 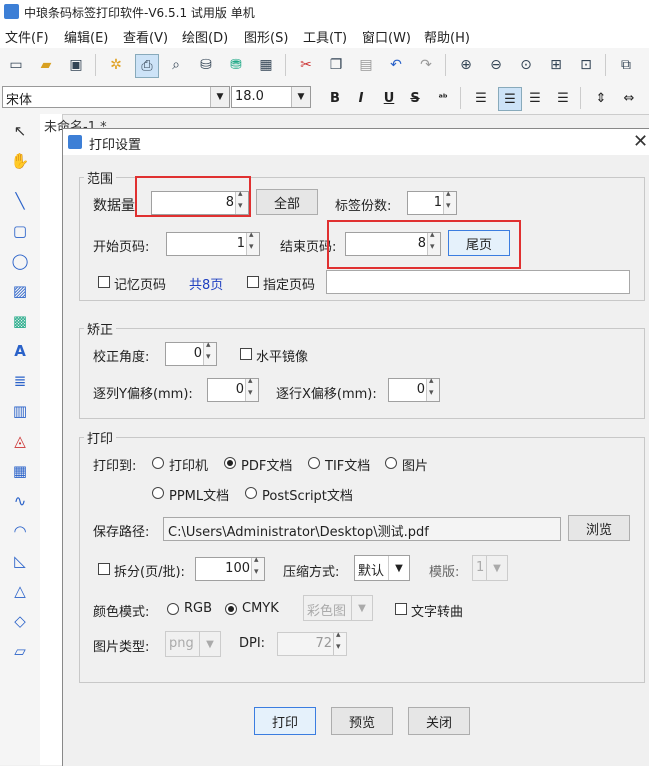 I want to click on gear-icon: ✲, so click(x=116, y=65).